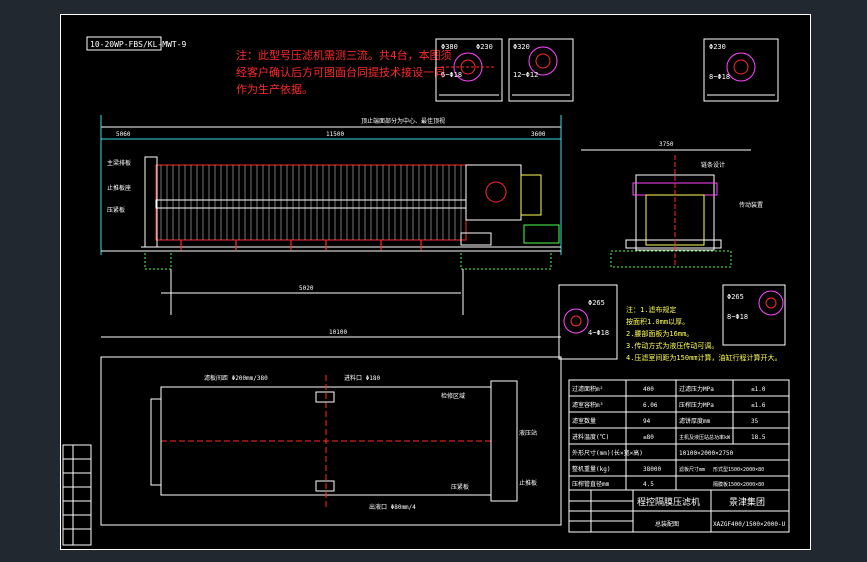 The image size is (867, 562). What do you see at coordinates (666, 144) in the screenshot?
I see `svg-text: 3750` at bounding box center [666, 144].